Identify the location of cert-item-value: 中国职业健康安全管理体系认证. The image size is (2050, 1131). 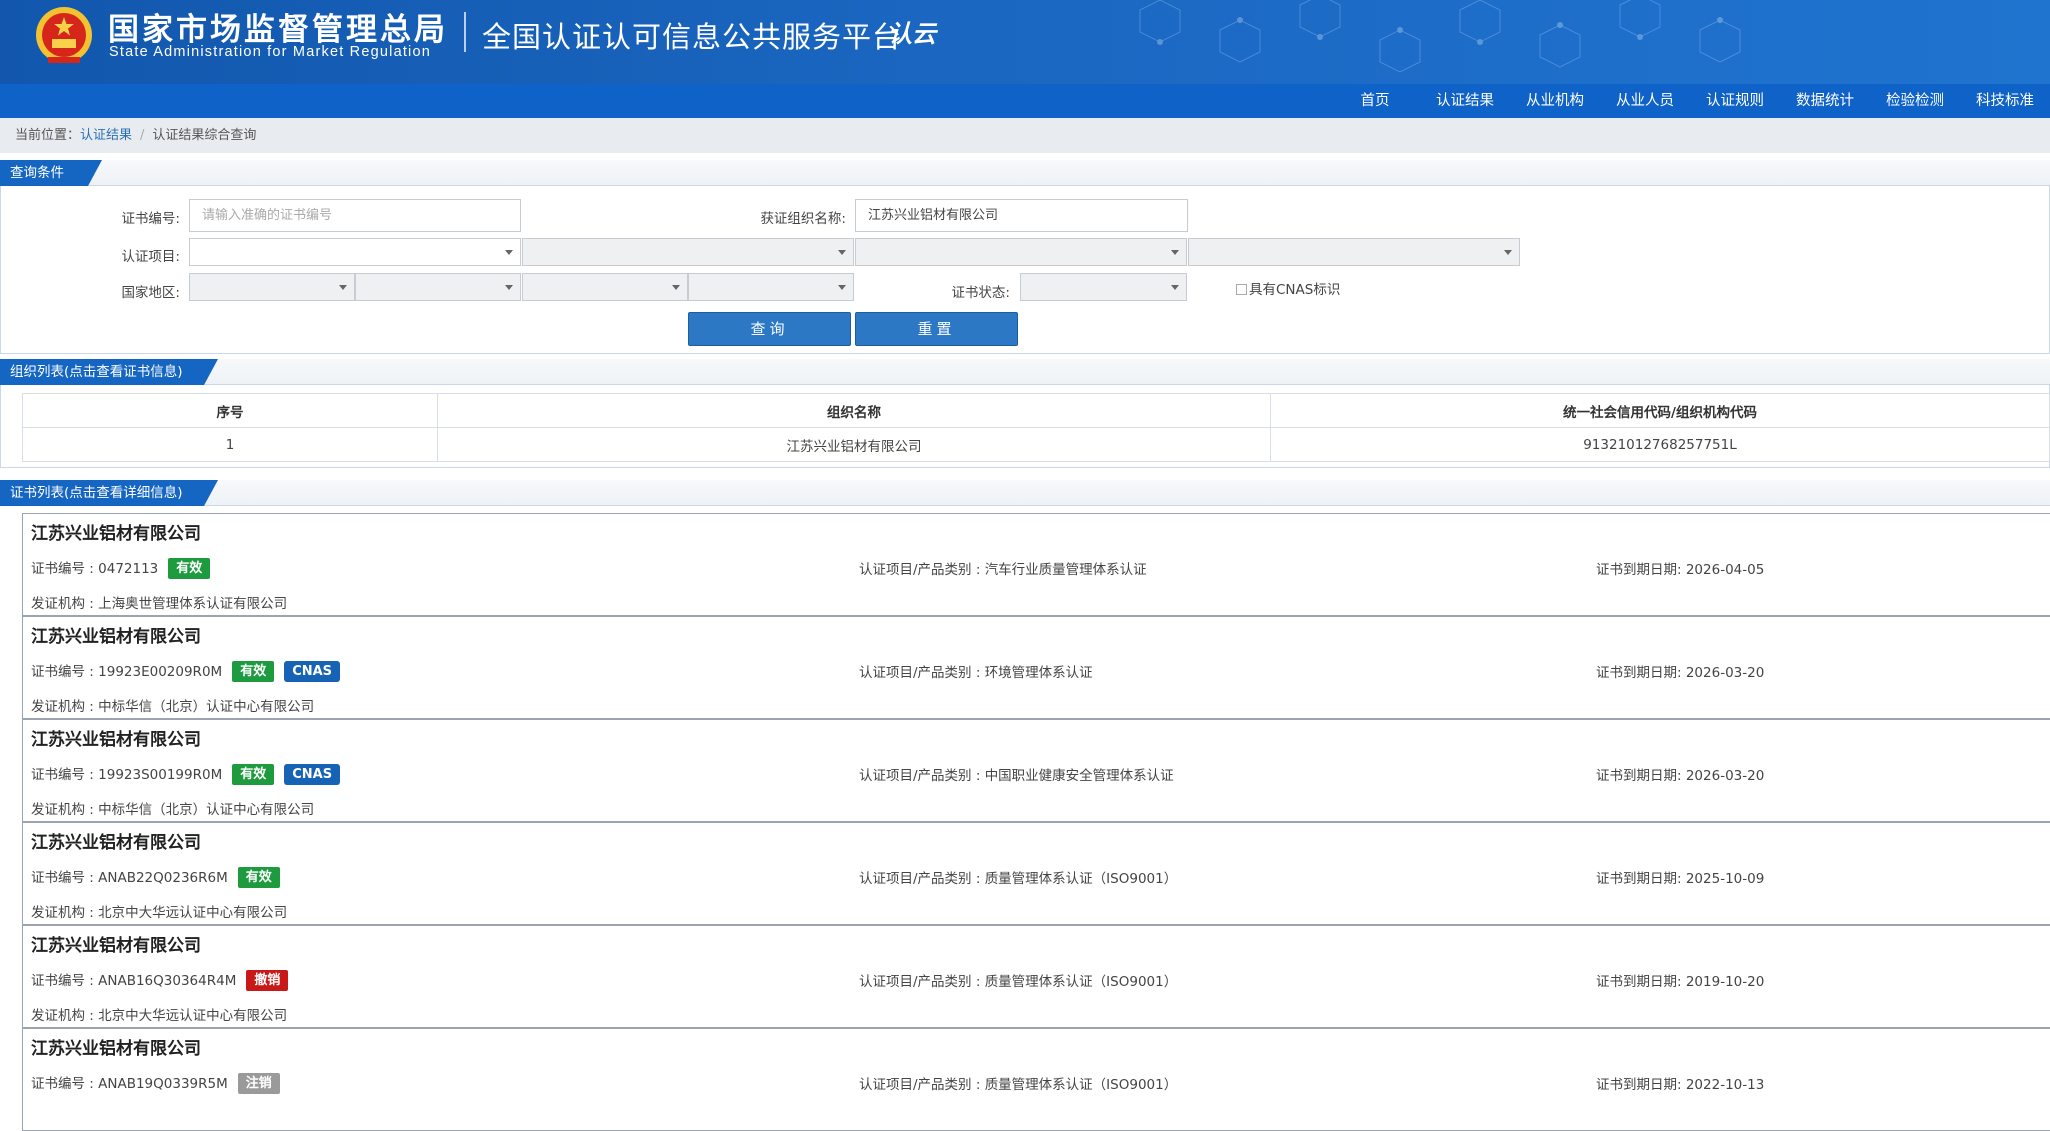
(1079, 776).